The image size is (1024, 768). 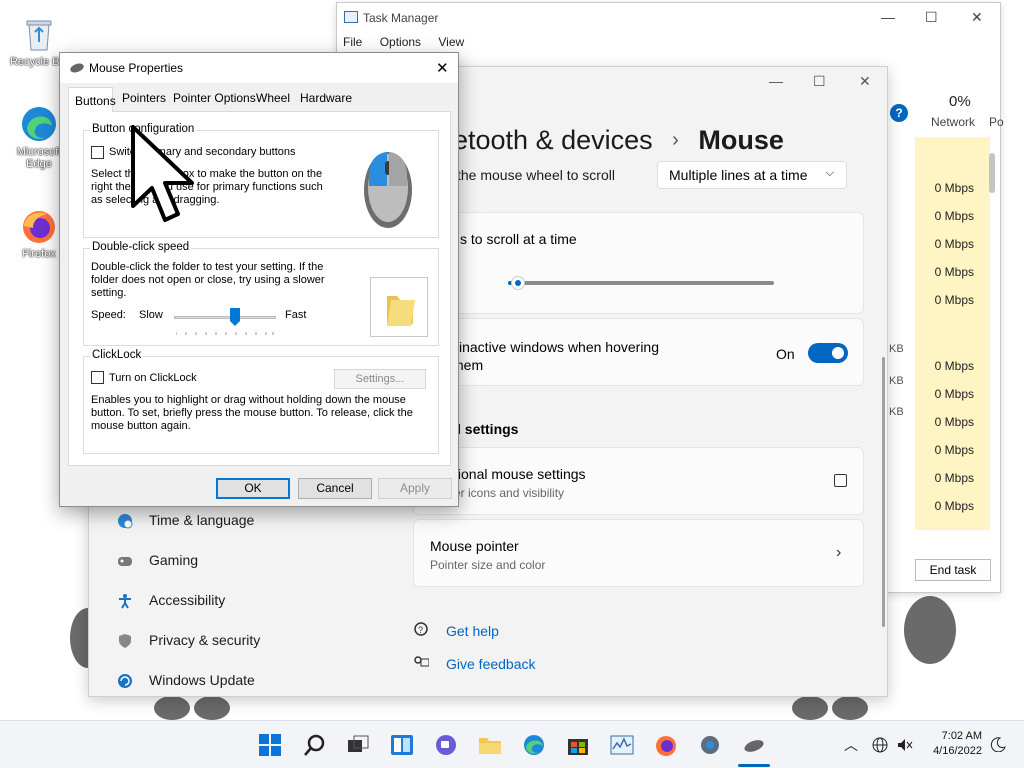 What do you see at coordinates (905, 745) in the screenshot?
I see `volume-muted-icon` at bounding box center [905, 745].